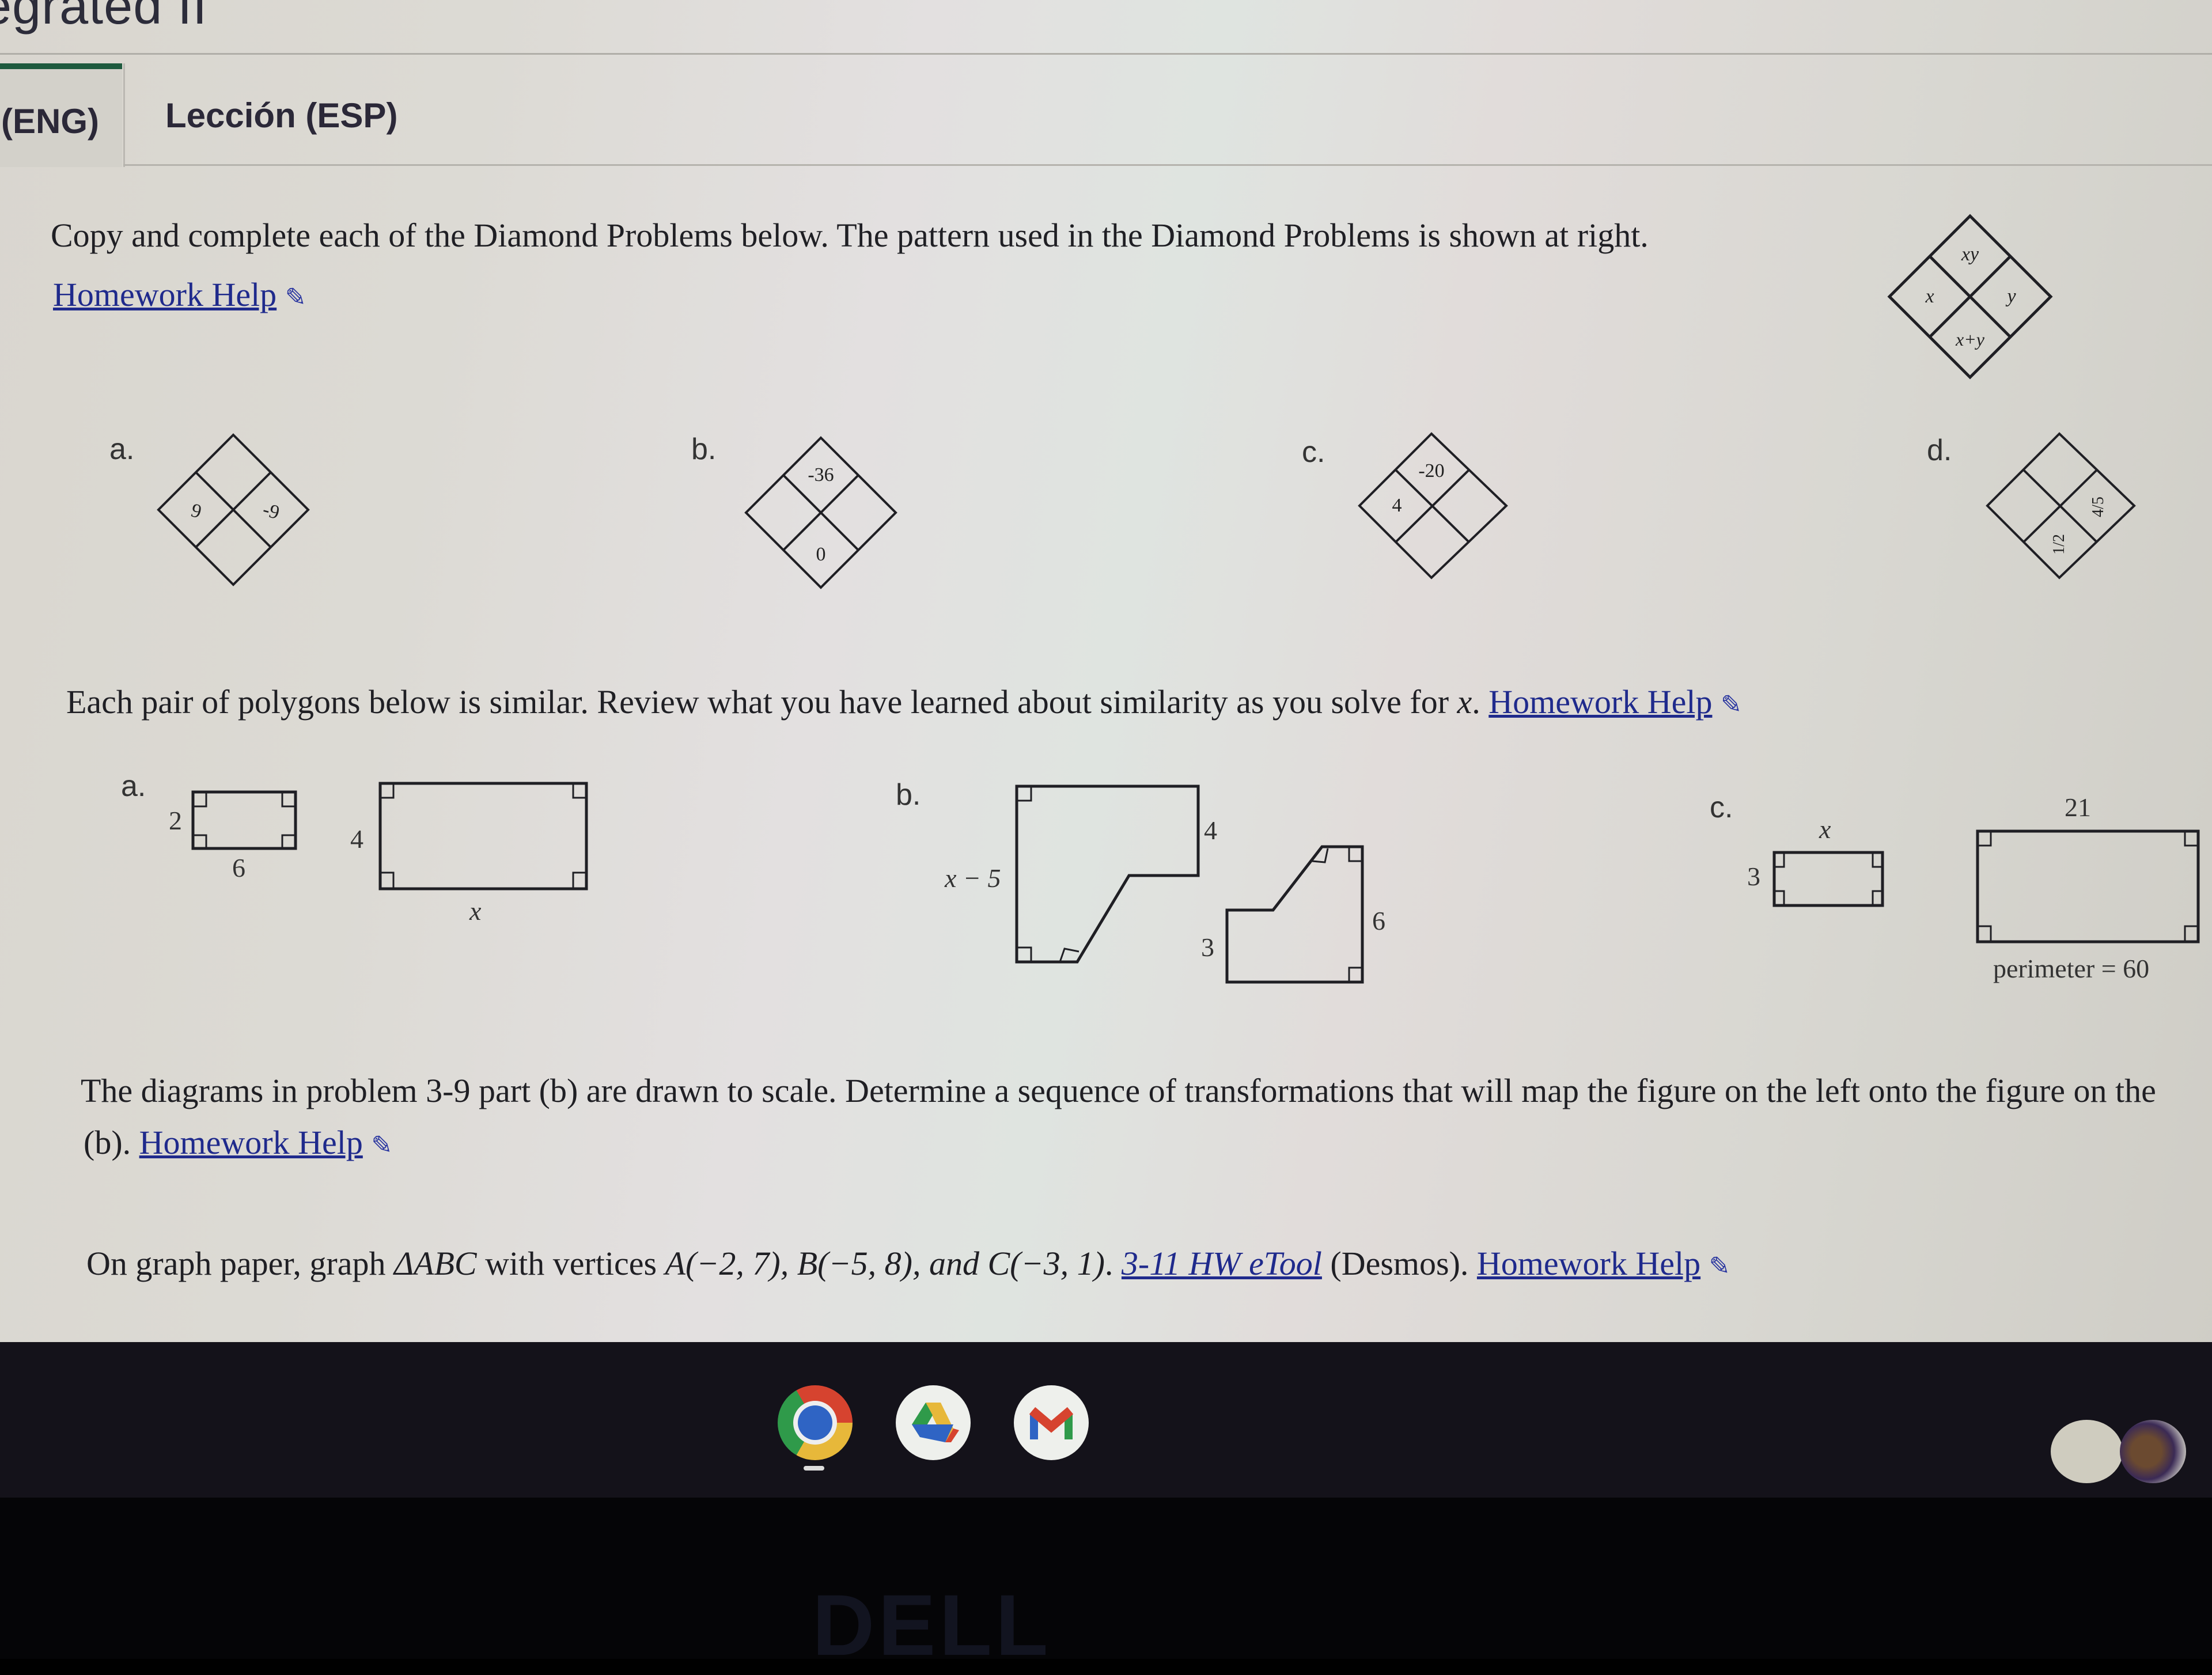  What do you see at coordinates (1397, 505) in the screenshot?
I see `diamond-c-left: 4` at bounding box center [1397, 505].